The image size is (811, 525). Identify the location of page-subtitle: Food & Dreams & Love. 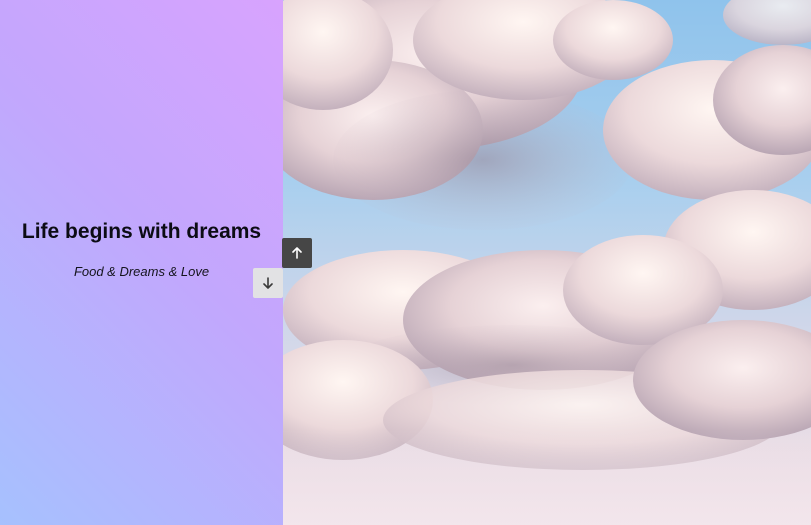
(141, 271).